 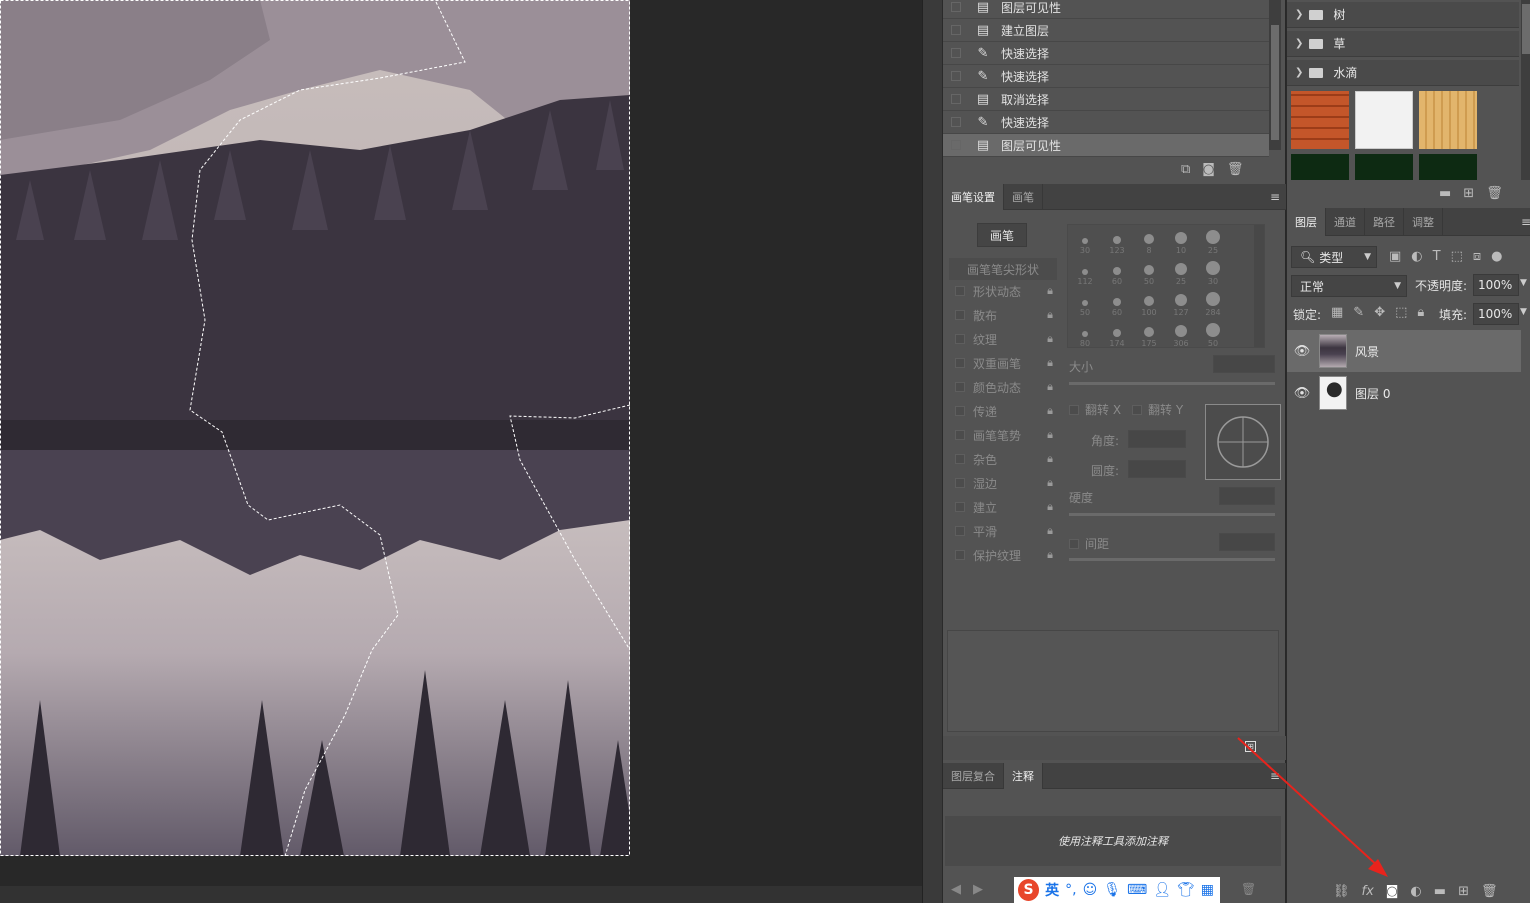 I want to click on light-wood-texture-thumbnail, so click(x=1448, y=120).